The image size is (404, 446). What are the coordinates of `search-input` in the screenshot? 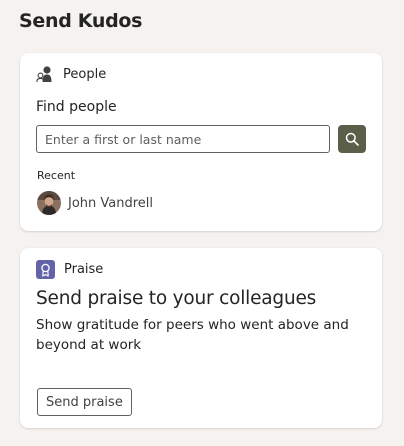 It's located at (183, 139).